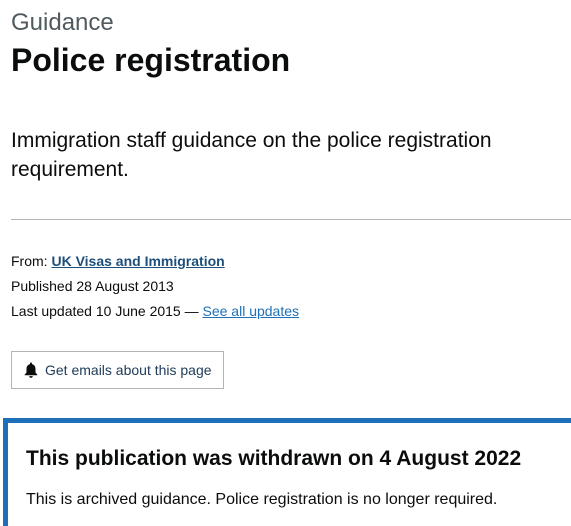 Image resolution: width=571 pixels, height=526 pixels. Describe the element at coordinates (128, 370) in the screenshot. I see `get-emails-label: Get emails about this page` at that location.